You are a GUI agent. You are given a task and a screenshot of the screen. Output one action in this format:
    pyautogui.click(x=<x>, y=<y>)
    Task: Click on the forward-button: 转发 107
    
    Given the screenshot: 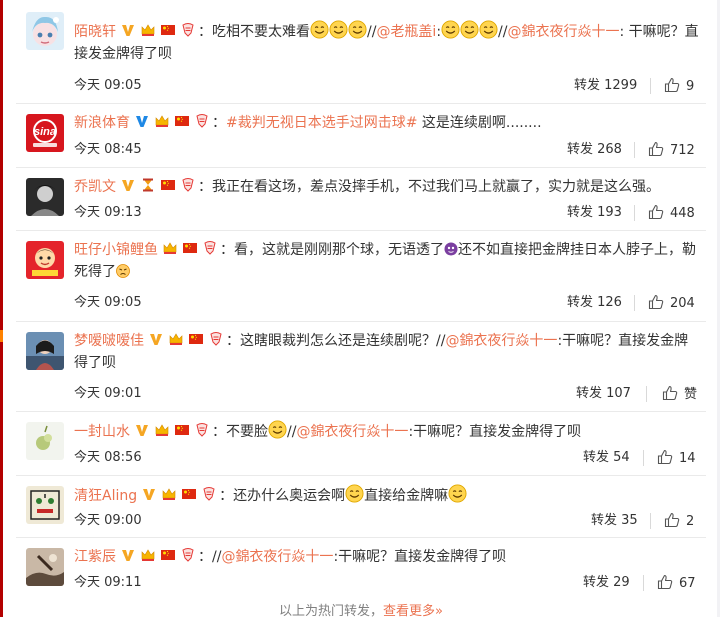 What is the action you would take?
    pyautogui.click(x=603, y=394)
    